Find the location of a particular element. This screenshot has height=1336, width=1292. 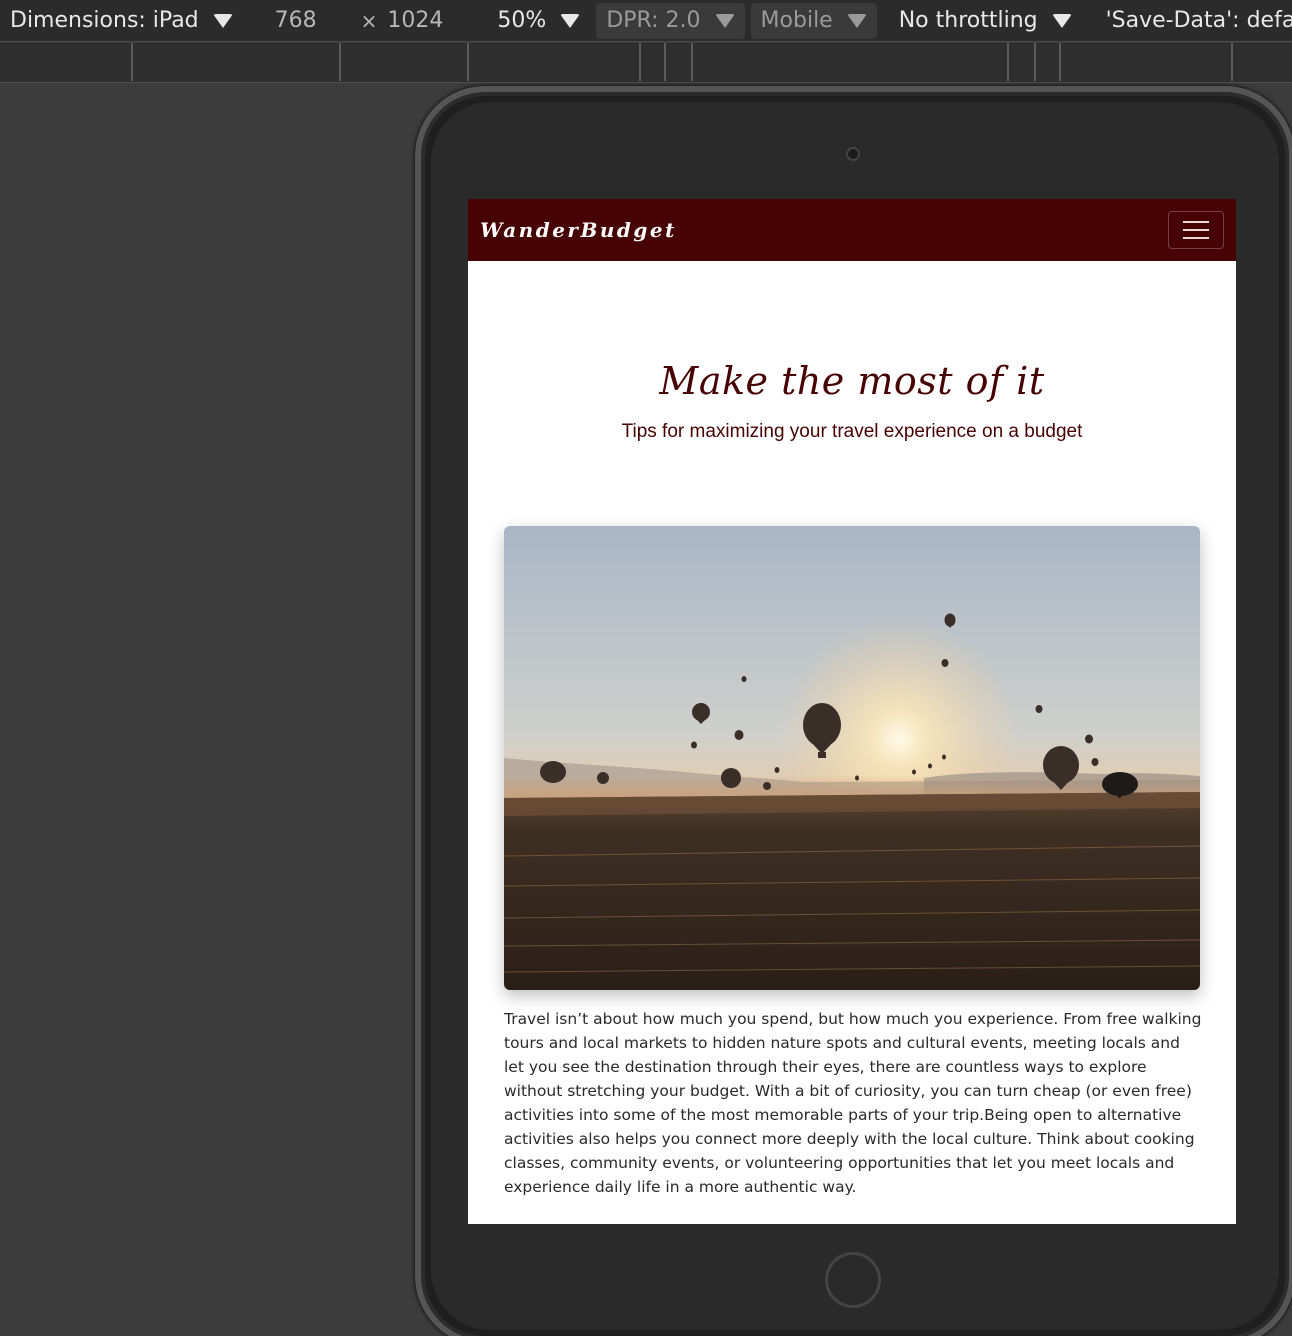

dimensions-dropdown: Dimensions: iPad is located at coordinates (121, 21).